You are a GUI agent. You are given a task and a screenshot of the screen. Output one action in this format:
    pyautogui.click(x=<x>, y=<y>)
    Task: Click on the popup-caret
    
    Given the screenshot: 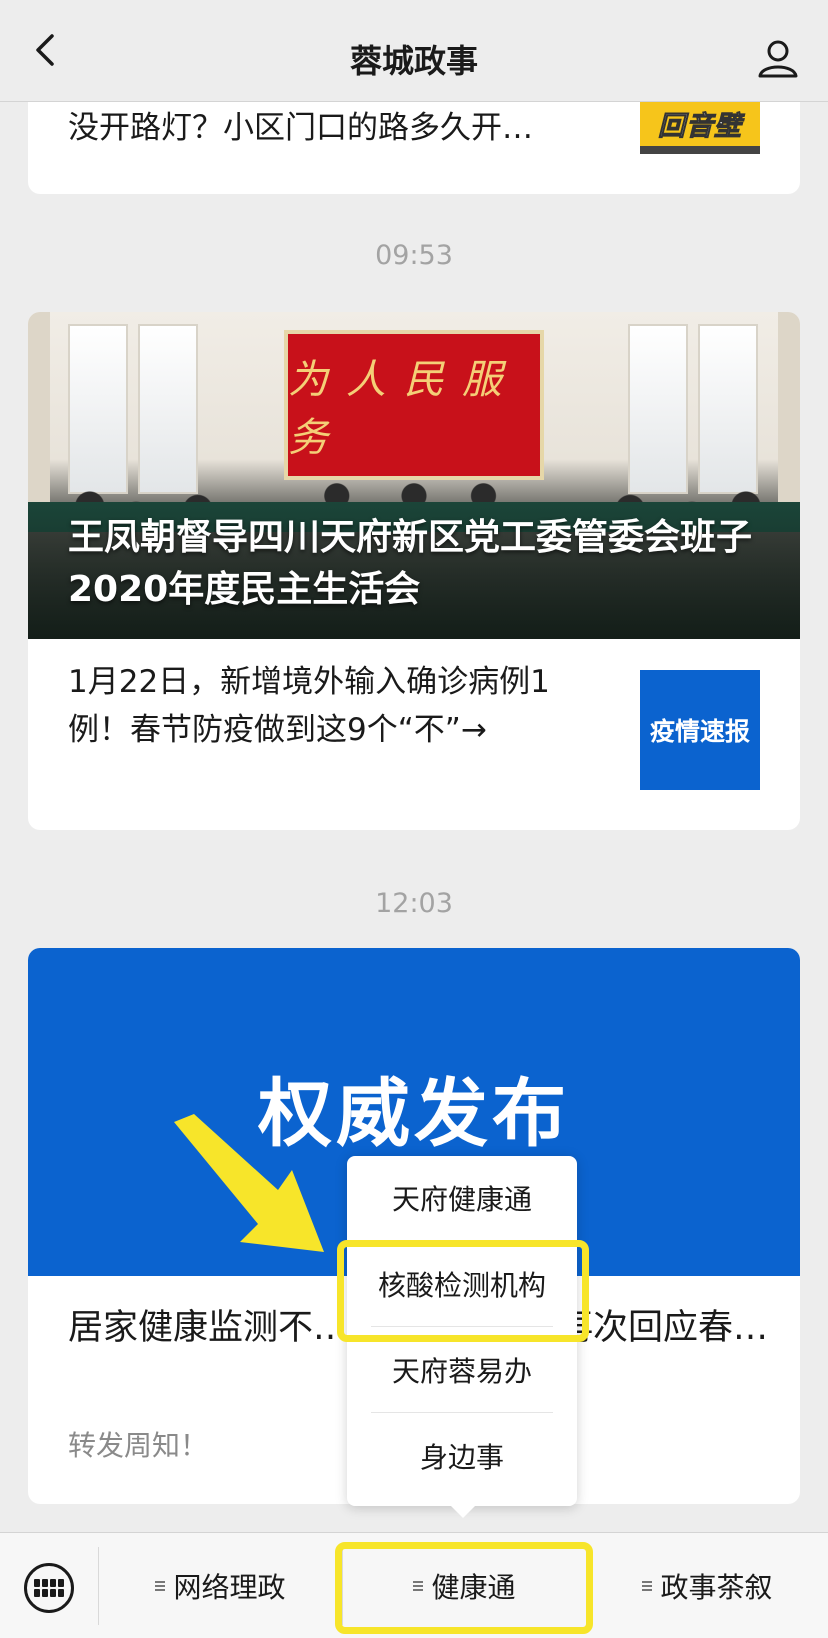 What is the action you would take?
    pyautogui.click(x=463, y=1512)
    